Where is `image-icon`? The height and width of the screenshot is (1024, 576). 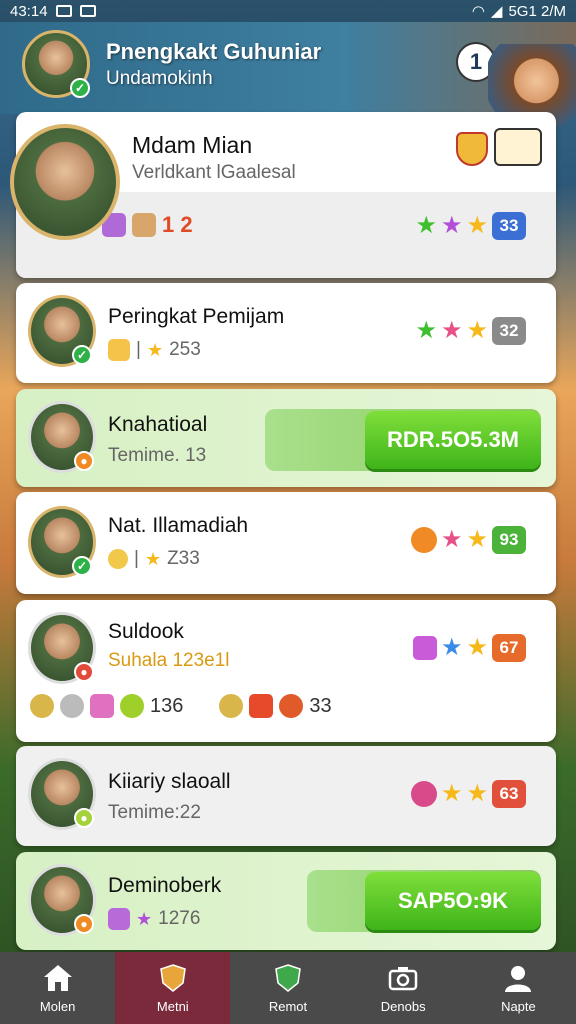 image-icon is located at coordinates (87, 11).